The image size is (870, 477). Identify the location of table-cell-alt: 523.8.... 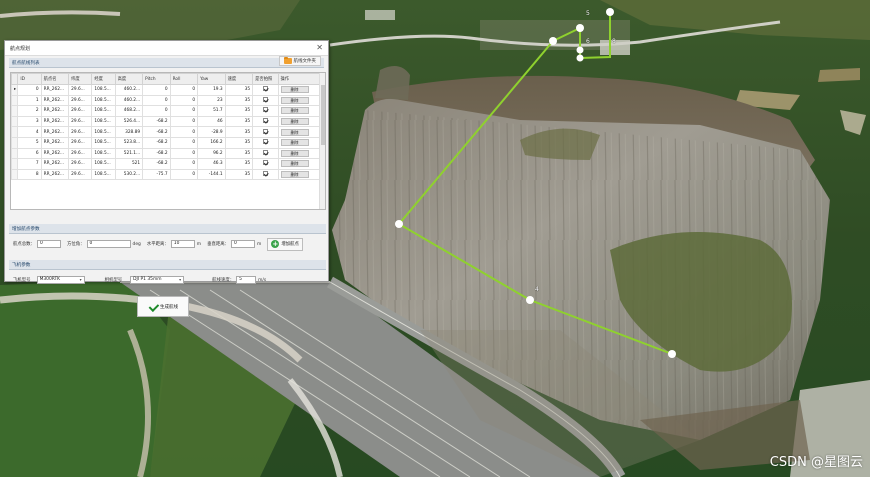
(129, 142).